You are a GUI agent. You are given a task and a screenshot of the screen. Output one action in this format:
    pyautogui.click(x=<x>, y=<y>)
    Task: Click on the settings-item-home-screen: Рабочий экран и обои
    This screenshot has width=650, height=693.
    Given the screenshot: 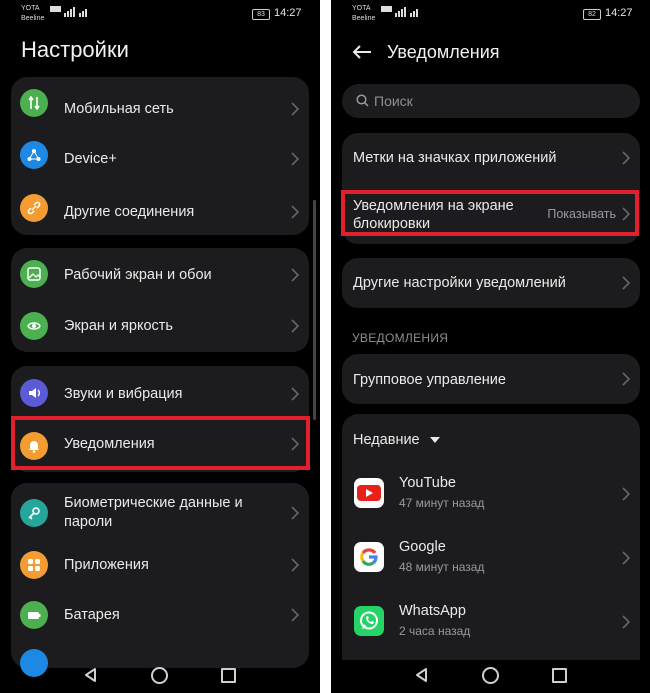 What is the action you would take?
    pyautogui.click(x=160, y=274)
    